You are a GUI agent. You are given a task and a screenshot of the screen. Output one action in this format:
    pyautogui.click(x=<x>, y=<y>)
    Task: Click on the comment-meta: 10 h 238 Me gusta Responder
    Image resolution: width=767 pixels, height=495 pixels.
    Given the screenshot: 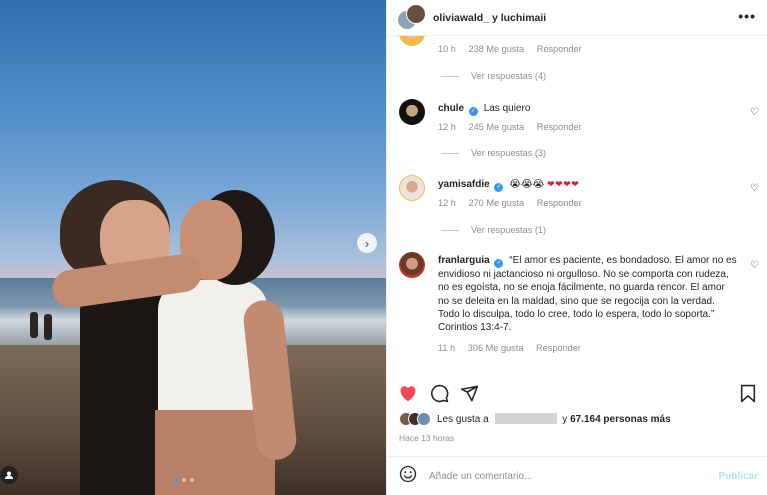 What is the action you would take?
    pyautogui.click(x=510, y=49)
    